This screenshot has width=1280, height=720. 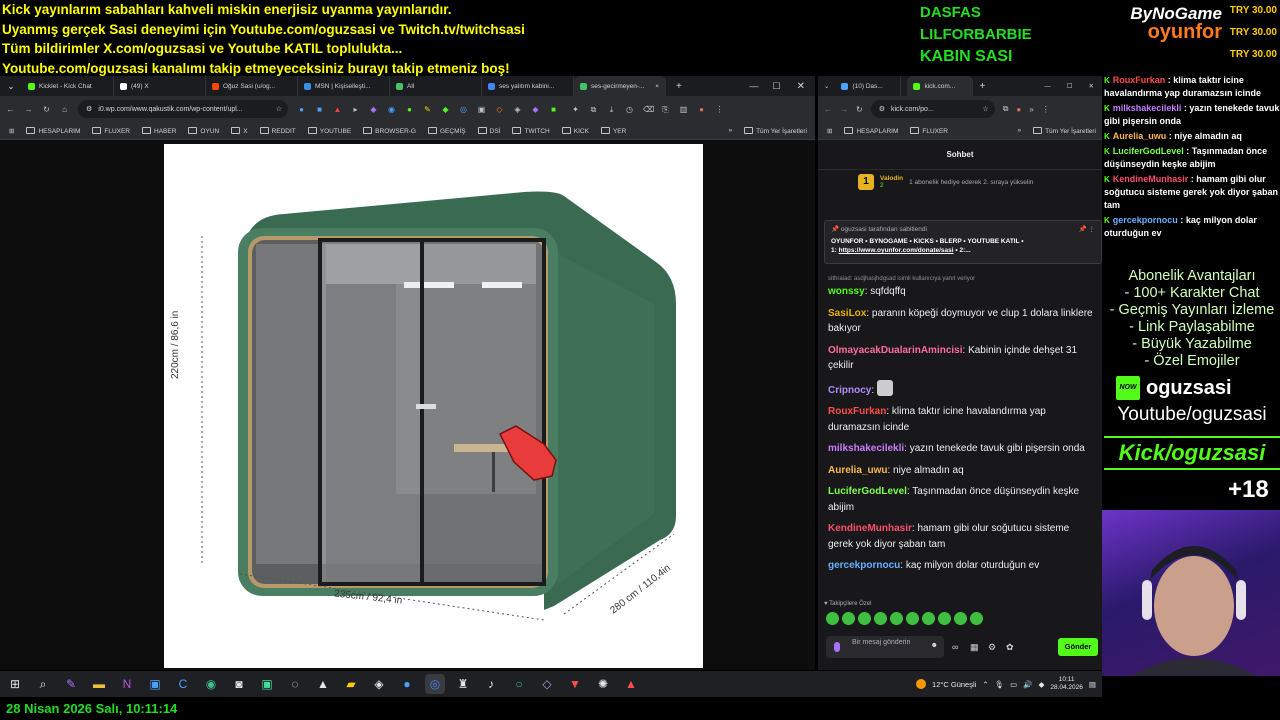 What do you see at coordinates (575, 109) in the screenshot?
I see `pin-icon: ✦` at bounding box center [575, 109].